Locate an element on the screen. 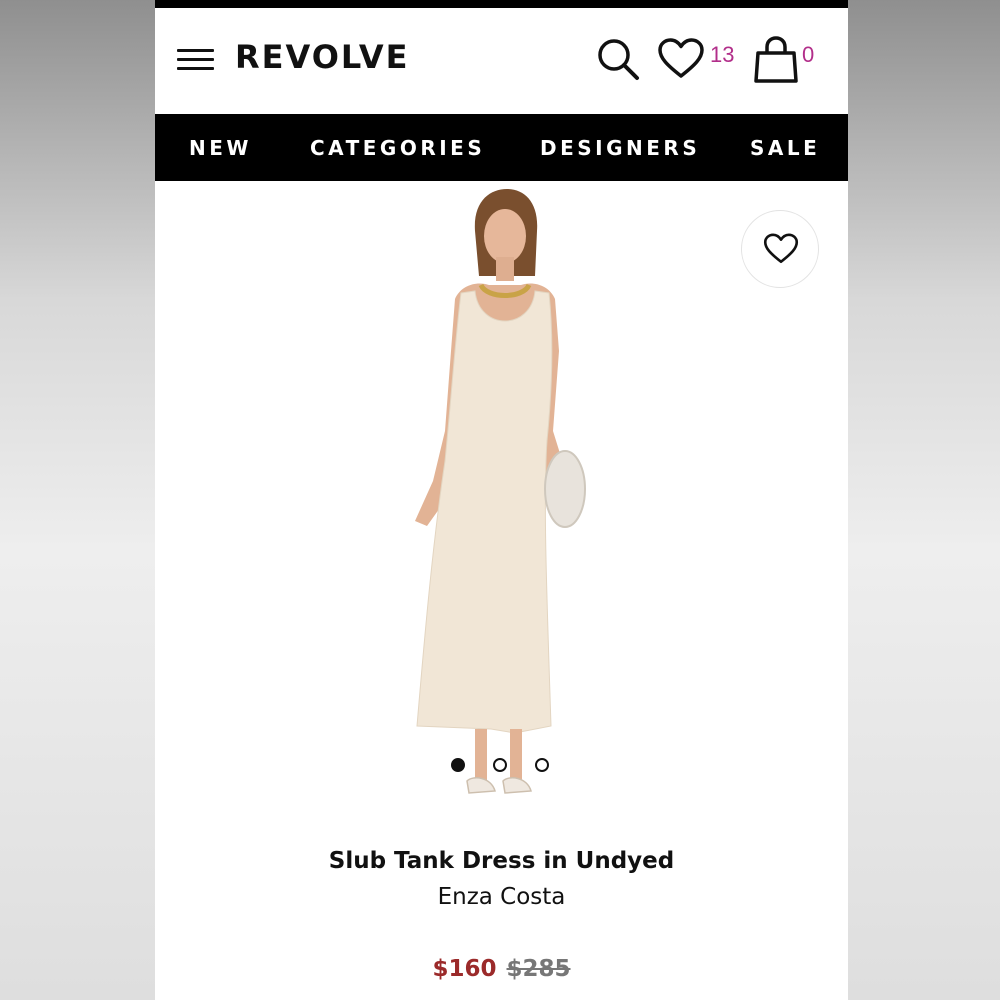 The image size is (1000, 1000). product-brand-link: Enza Costa is located at coordinates (501, 897).